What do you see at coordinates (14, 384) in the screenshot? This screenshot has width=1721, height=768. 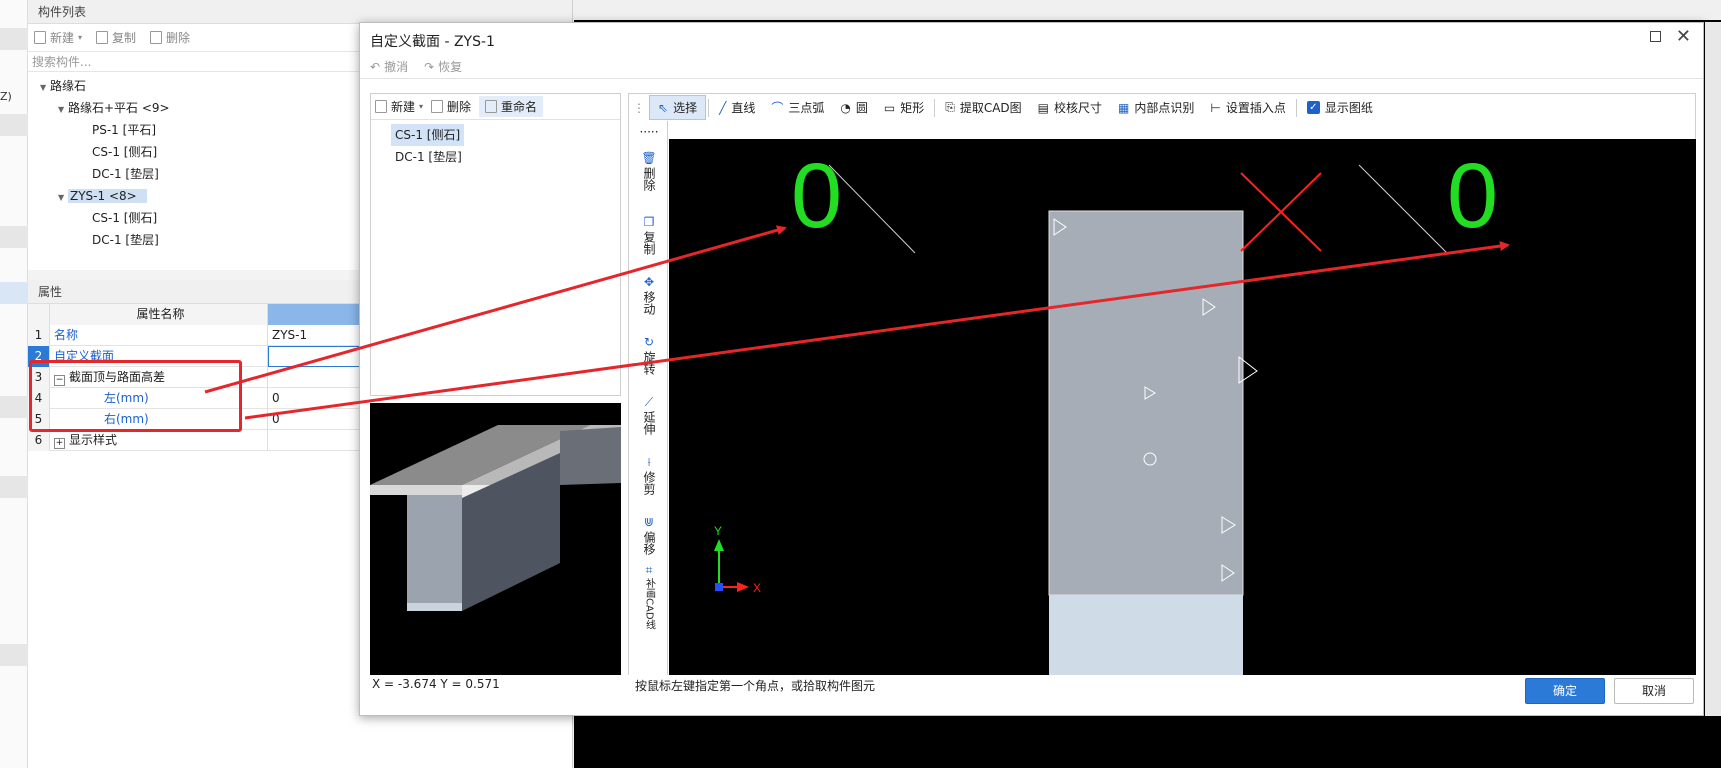 I see `left-strip: Z)` at bounding box center [14, 384].